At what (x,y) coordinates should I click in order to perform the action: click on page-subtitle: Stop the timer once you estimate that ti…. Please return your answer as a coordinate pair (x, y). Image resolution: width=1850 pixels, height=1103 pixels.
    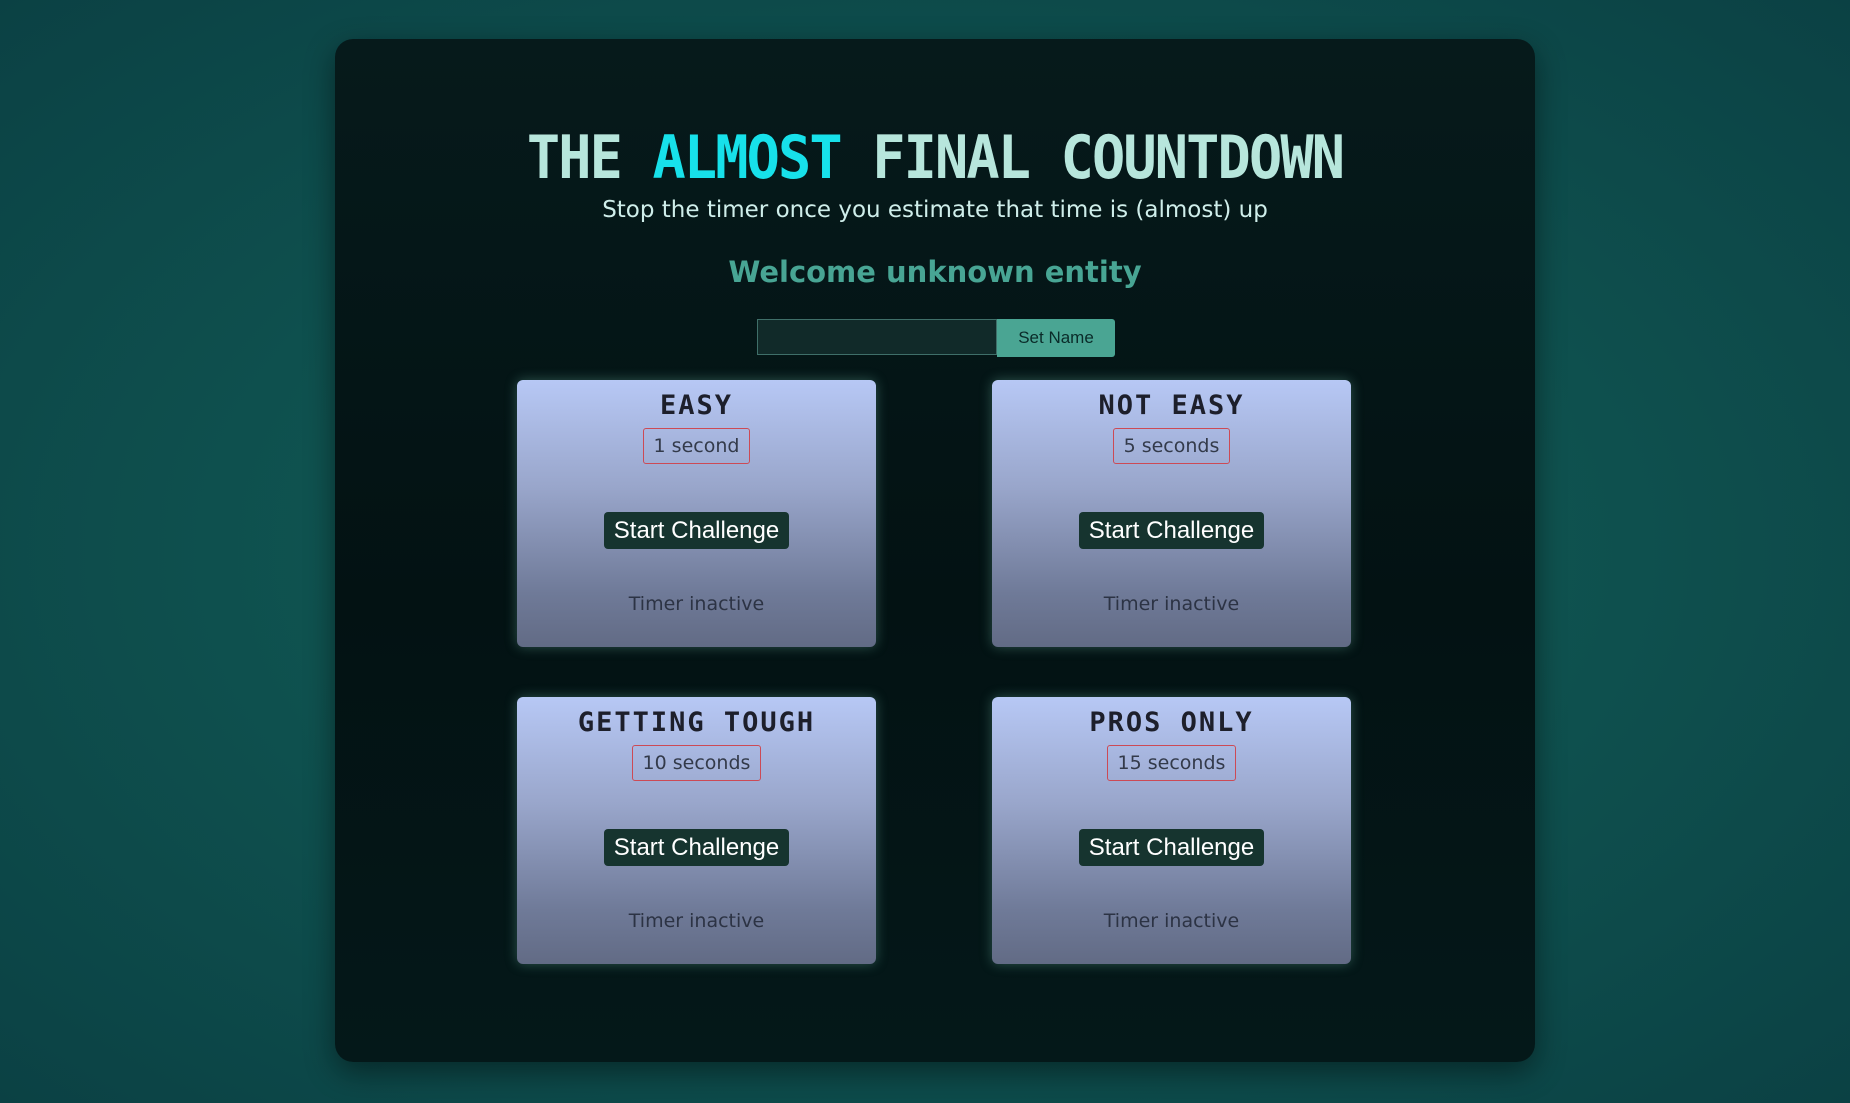
    Looking at the image, I should click on (935, 210).